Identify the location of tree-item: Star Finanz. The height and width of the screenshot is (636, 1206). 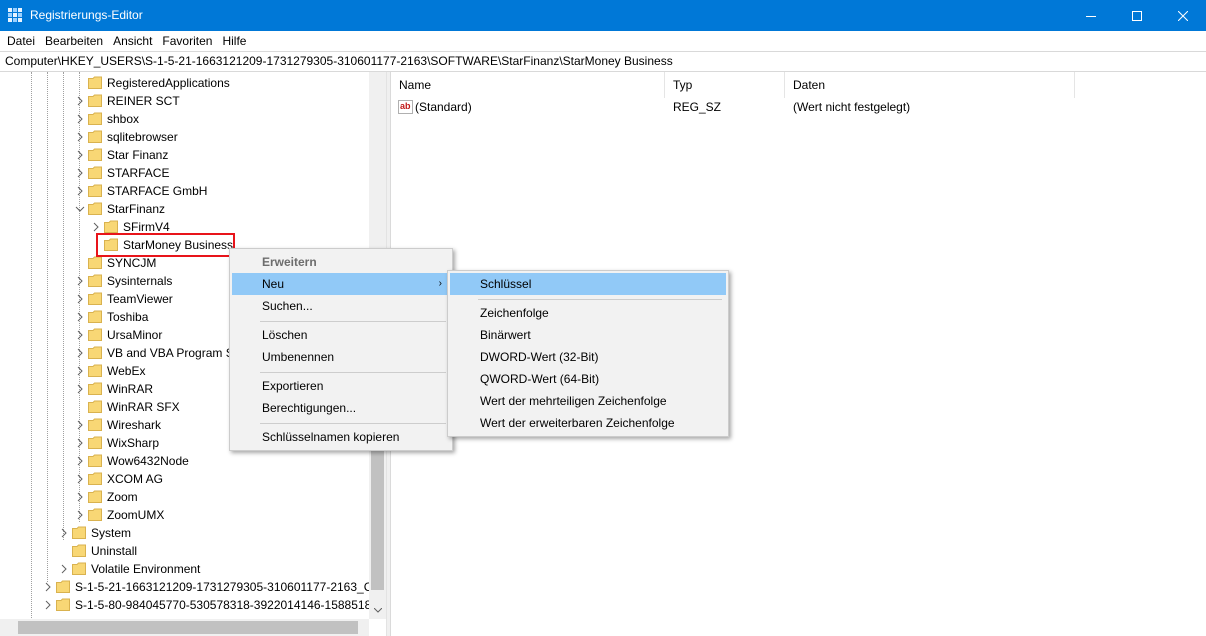
(193, 155).